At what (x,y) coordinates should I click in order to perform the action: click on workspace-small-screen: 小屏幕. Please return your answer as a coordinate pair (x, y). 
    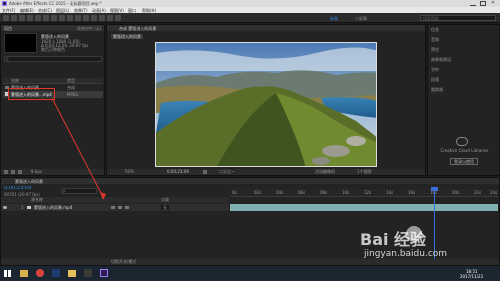
    Looking at the image, I should click on (361, 18).